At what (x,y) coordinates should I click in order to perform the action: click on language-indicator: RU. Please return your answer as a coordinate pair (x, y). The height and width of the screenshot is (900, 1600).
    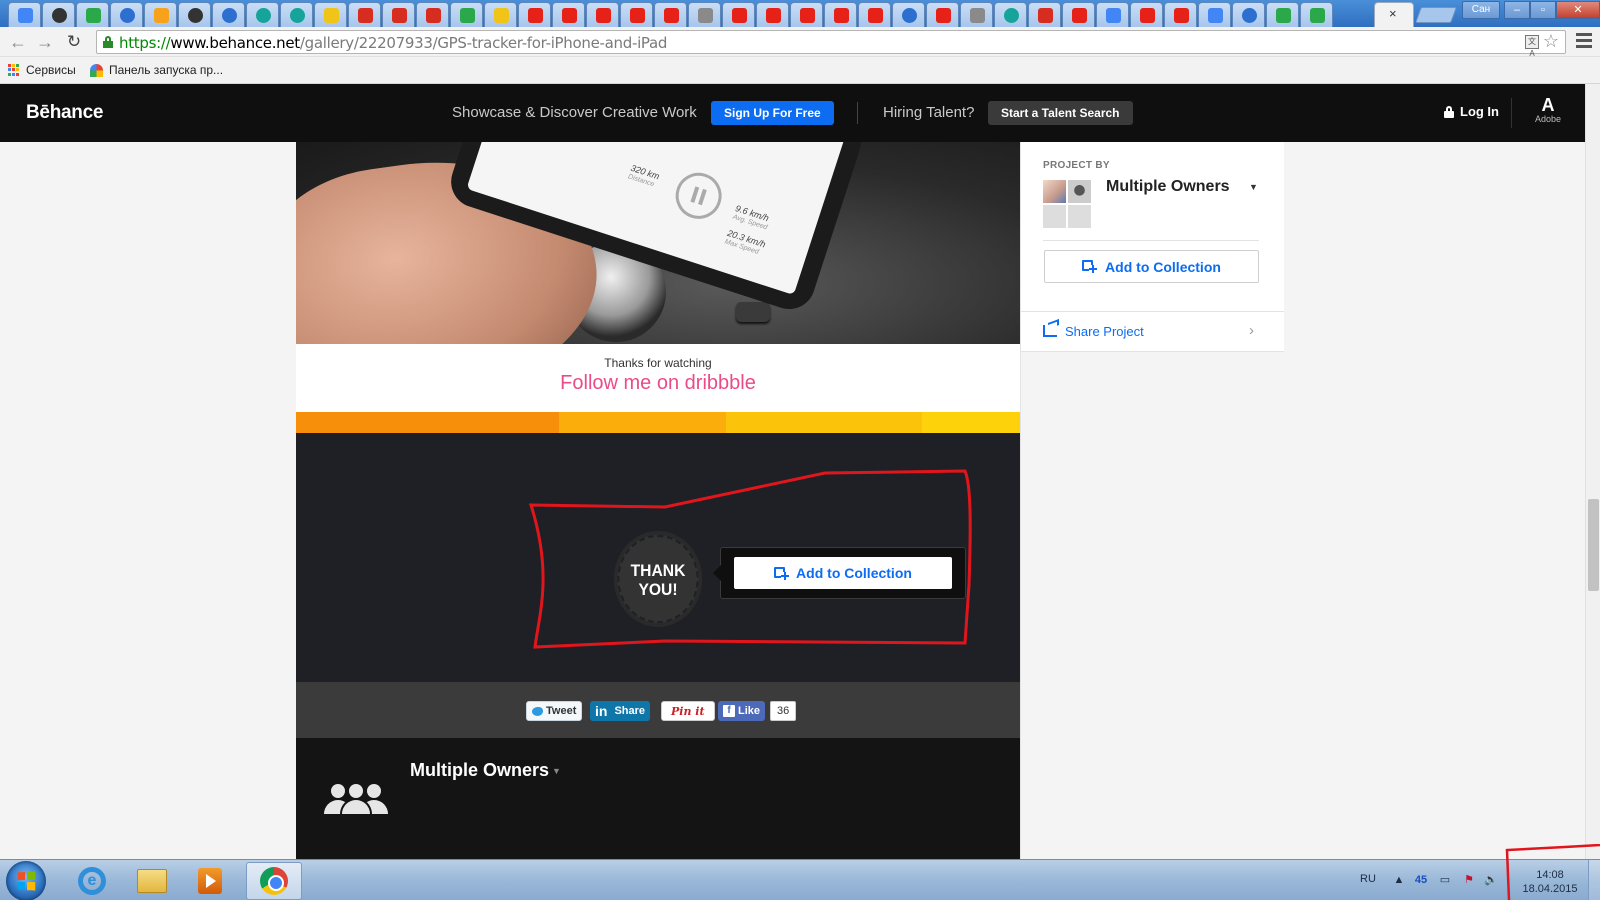
    Looking at the image, I should click on (1368, 879).